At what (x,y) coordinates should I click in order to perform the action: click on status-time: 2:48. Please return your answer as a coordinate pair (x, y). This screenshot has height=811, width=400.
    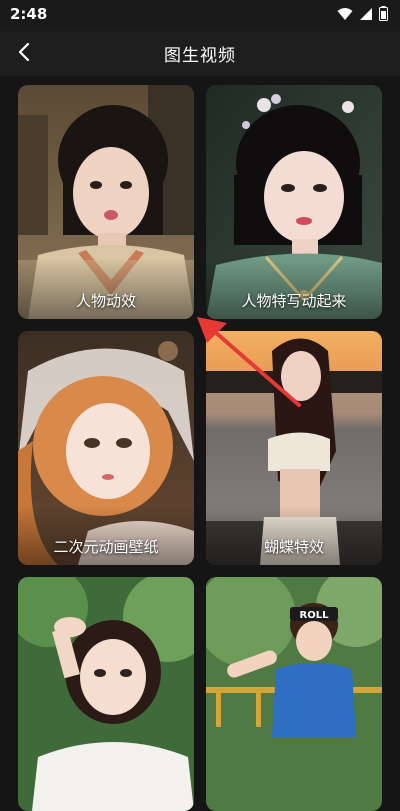
    Looking at the image, I should click on (29, 14).